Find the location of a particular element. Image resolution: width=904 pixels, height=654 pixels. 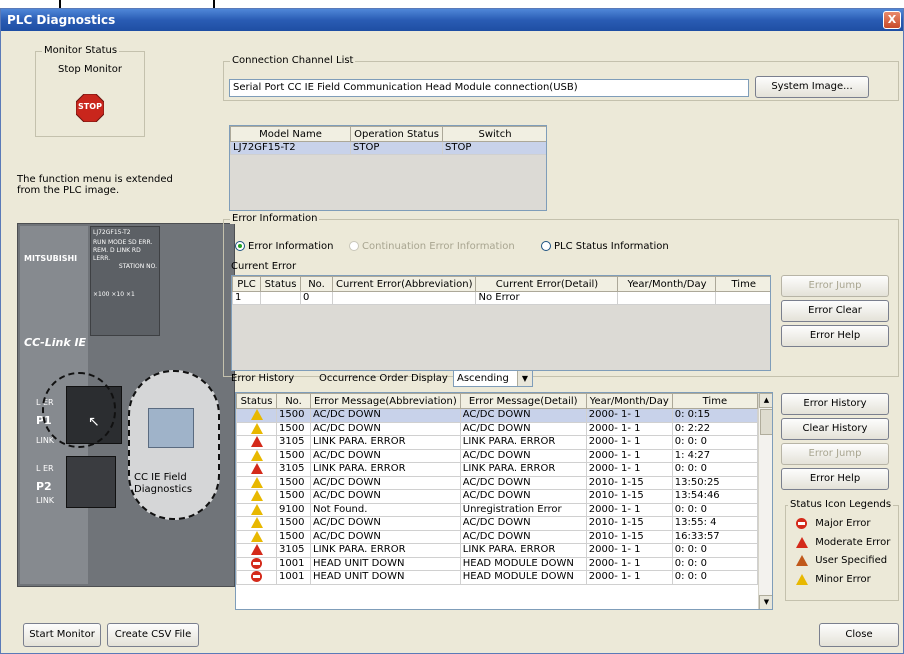

legend-user: User Specified is located at coordinates (841, 561).